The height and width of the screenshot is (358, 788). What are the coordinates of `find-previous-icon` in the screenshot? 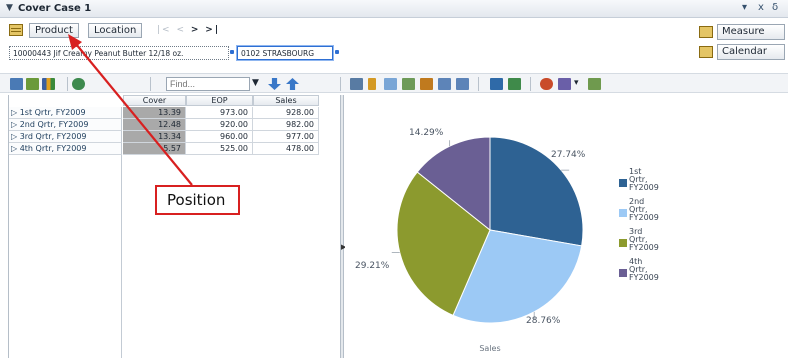 It's located at (292, 84).